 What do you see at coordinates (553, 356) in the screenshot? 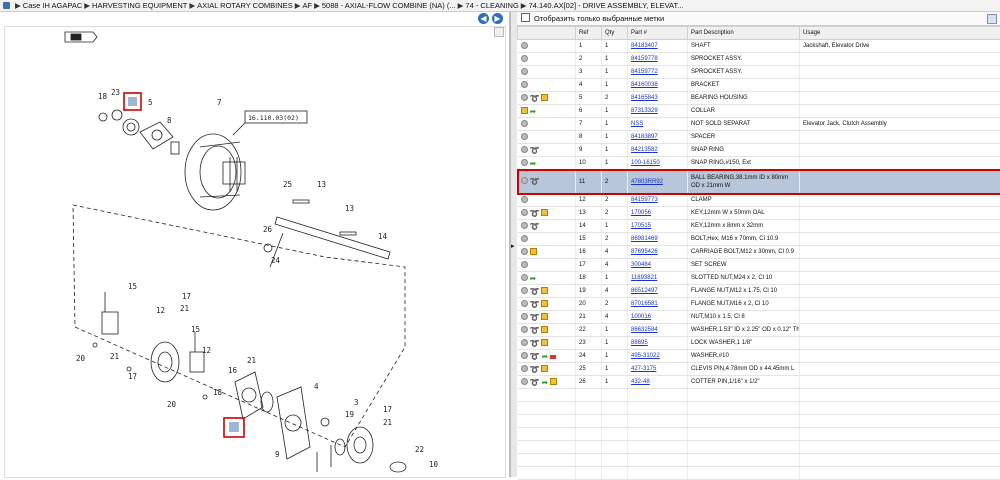
I see `flag-icon` at bounding box center [553, 356].